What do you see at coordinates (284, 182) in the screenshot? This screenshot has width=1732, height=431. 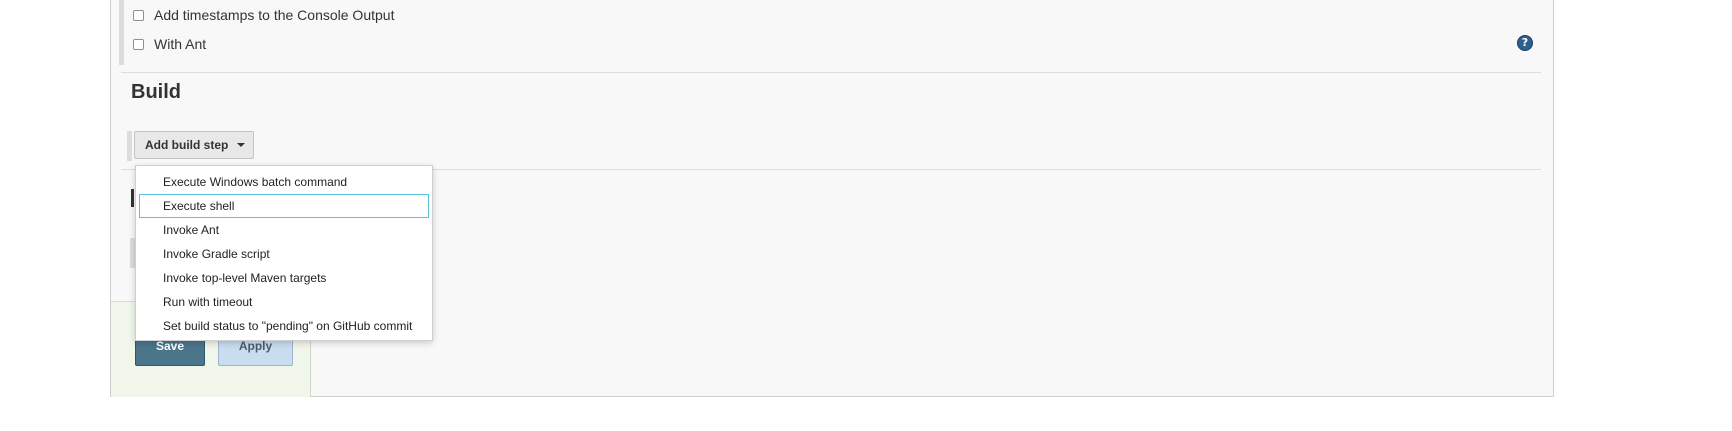 I see `menu-item-execute-windows-batch: Execute Windows batch command` at bounding box center [284, 182].